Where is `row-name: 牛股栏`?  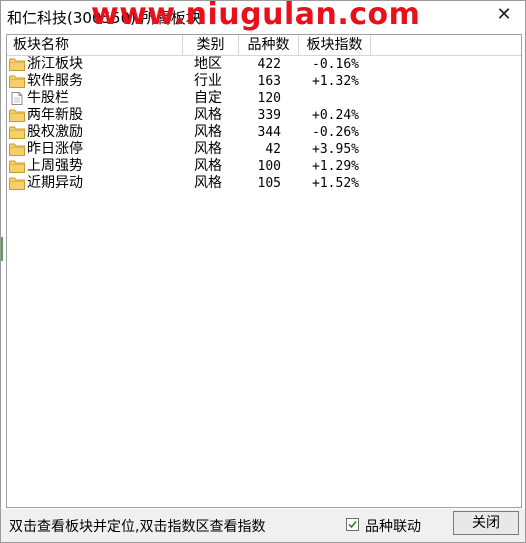
row-name: 牛股栏 is located at coordinates (48, 98).